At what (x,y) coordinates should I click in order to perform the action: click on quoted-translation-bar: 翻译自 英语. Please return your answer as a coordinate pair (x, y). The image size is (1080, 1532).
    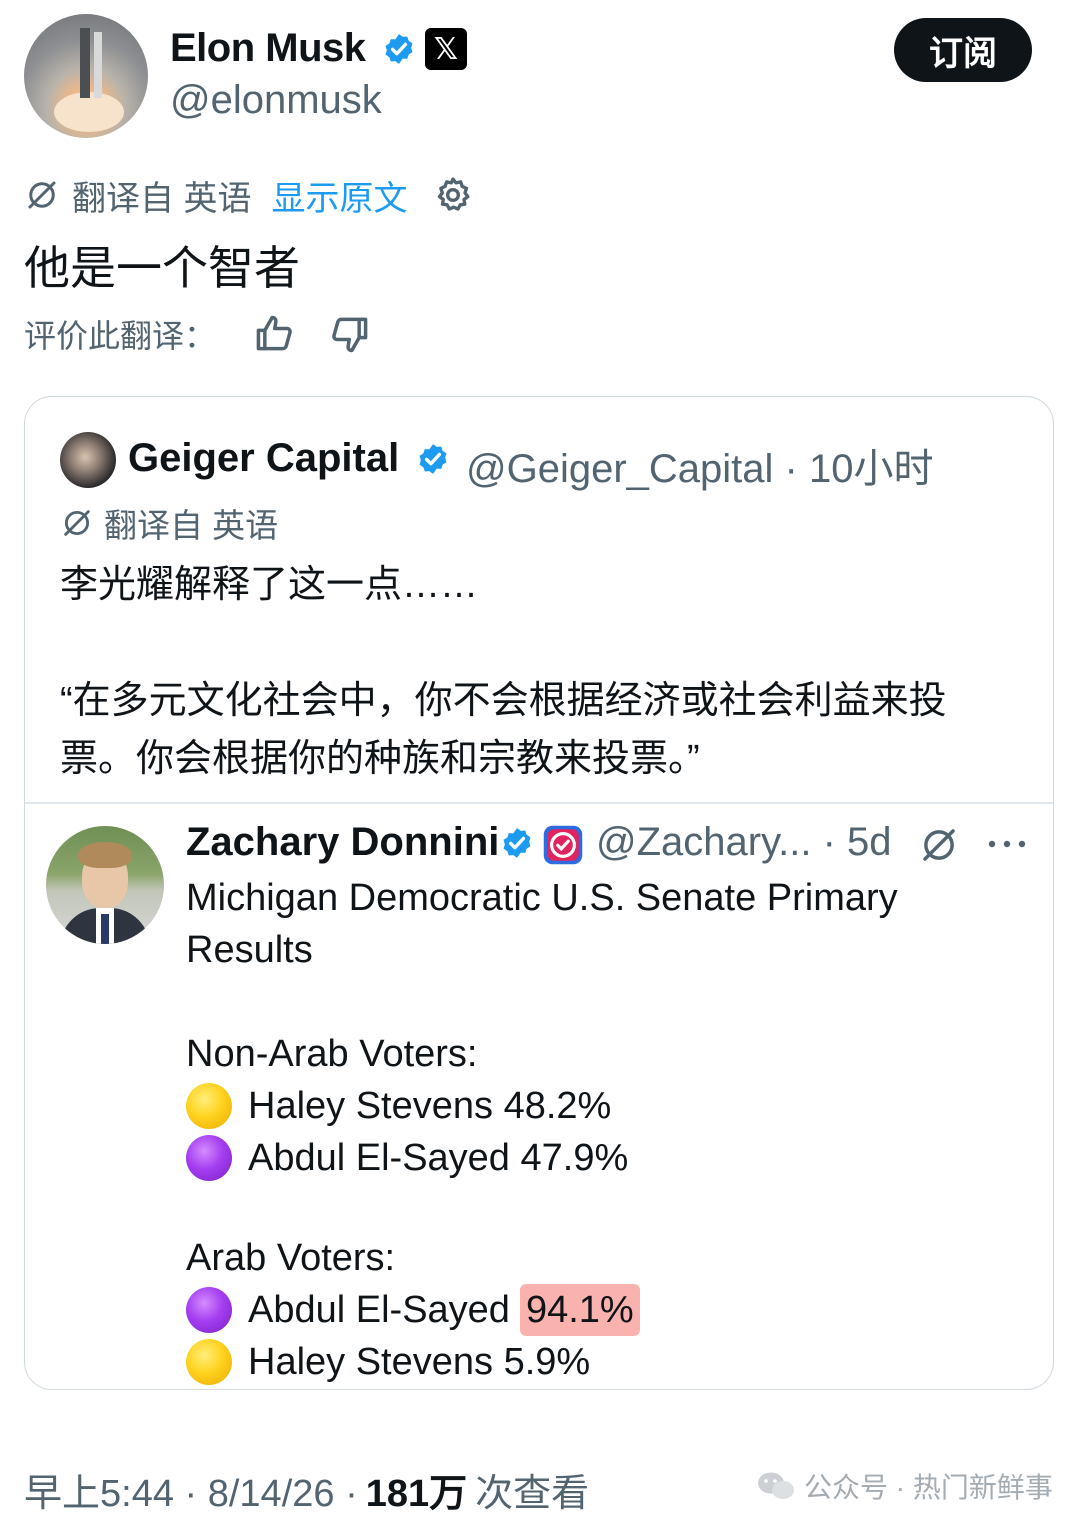
    Looking at the image, I should click on (169, 523).